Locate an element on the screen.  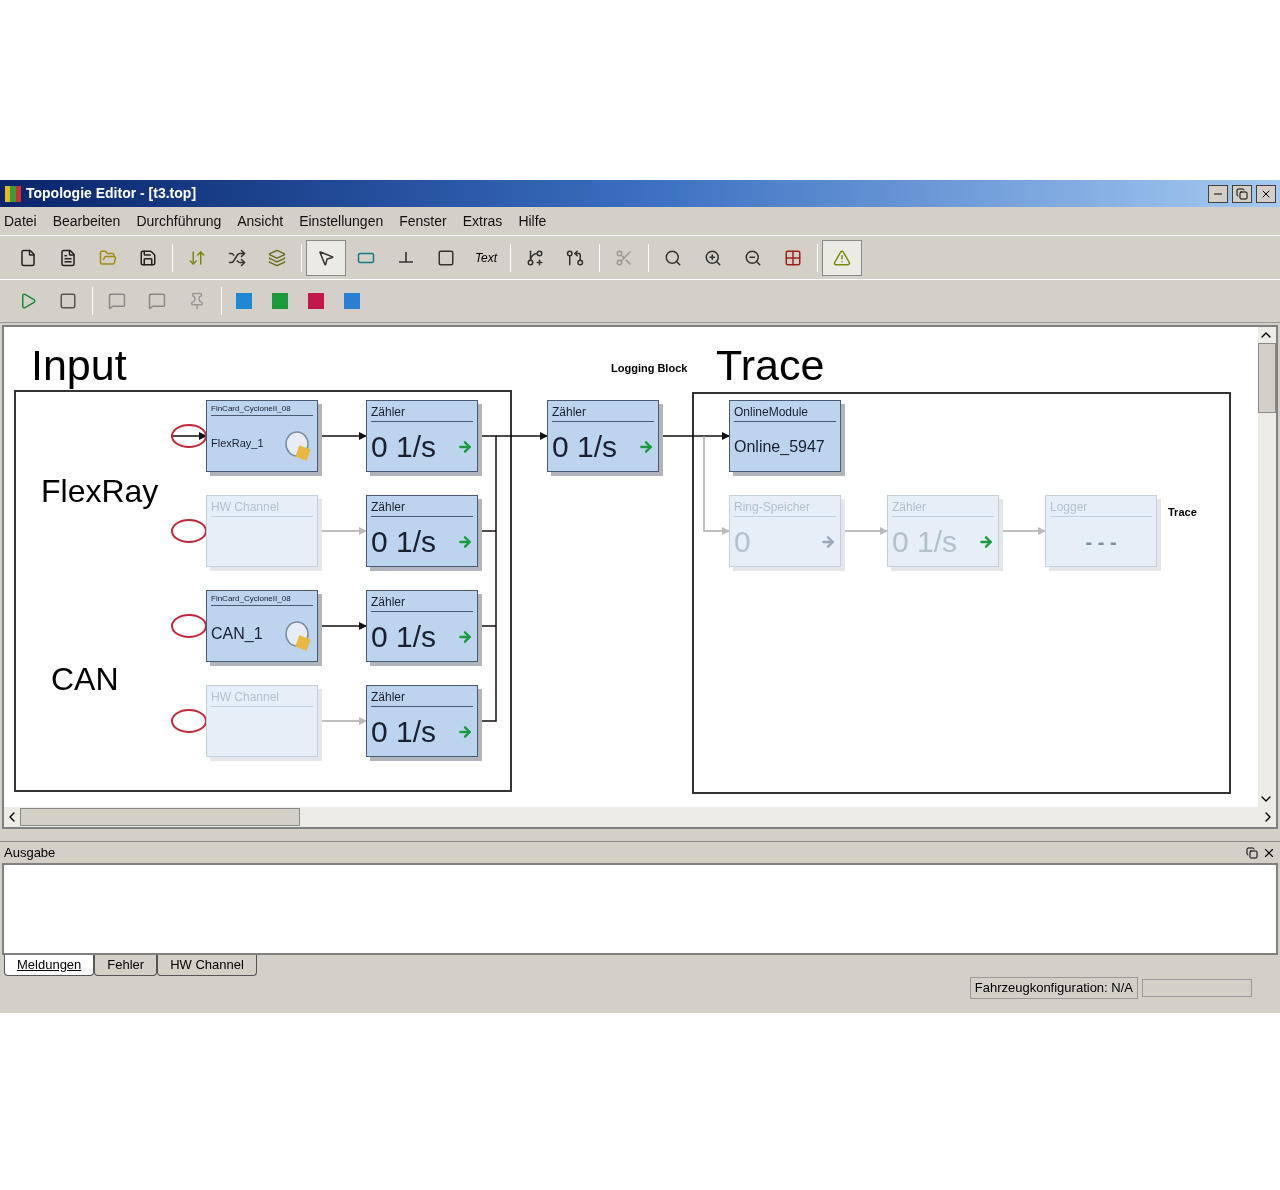
horizontal-scrollbar is located at coordinates (640, 817).